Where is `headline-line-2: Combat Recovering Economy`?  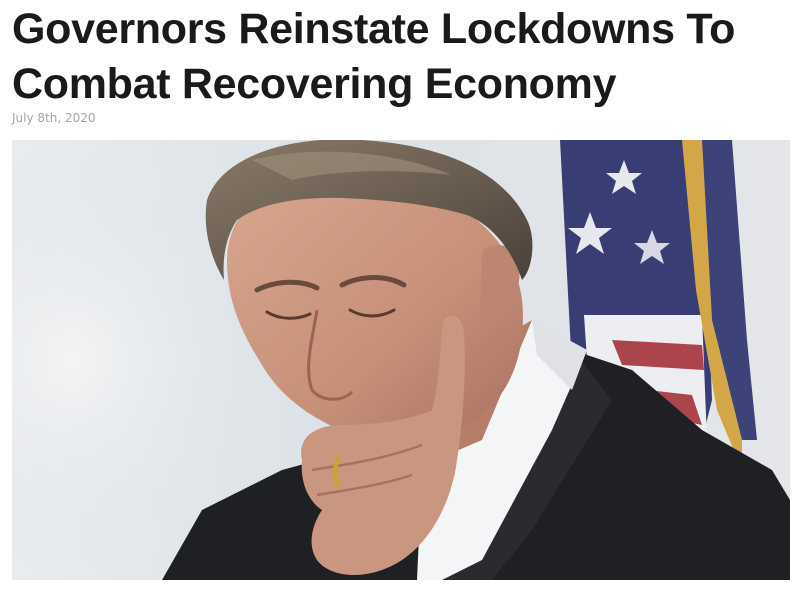
headline-line-2: Combat Recovering Economy is located at coordinates (314, 84).